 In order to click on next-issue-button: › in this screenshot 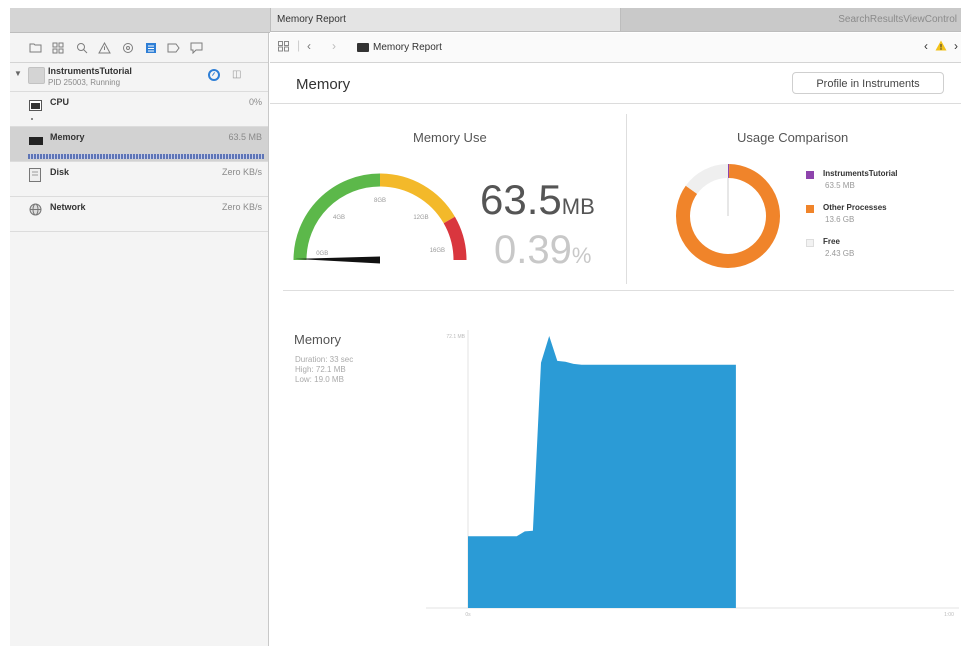, I will do `click(956, 46)`.